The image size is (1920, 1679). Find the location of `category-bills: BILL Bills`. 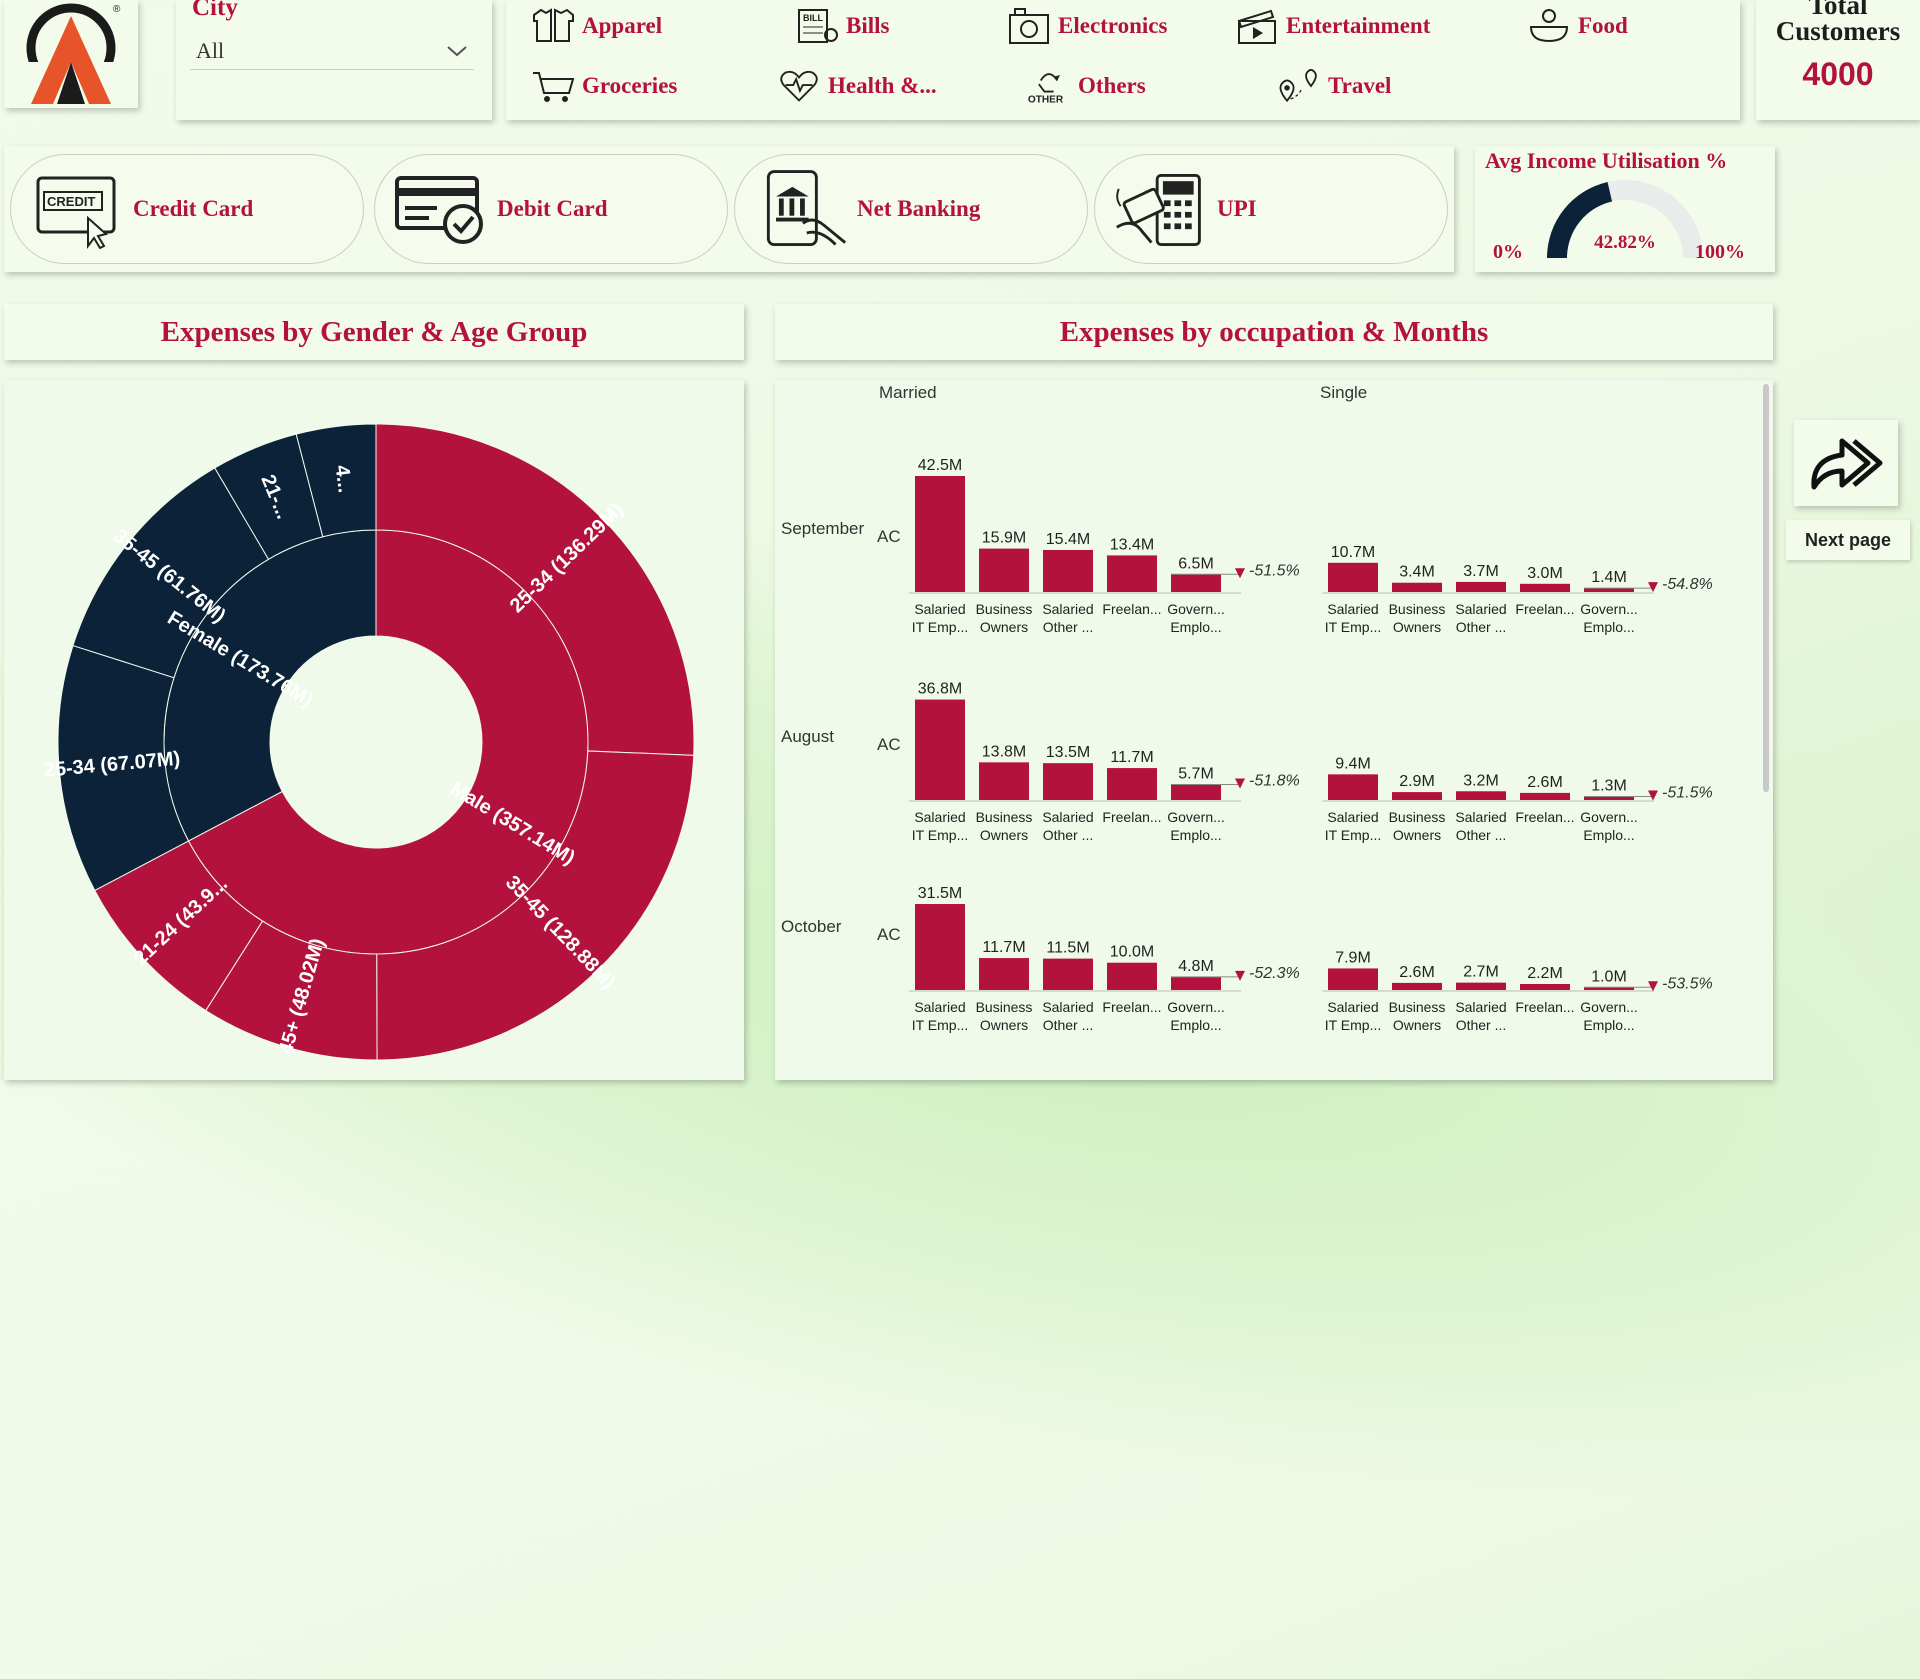

category-bills: BILL Bills is located at coordinates (841, 26).